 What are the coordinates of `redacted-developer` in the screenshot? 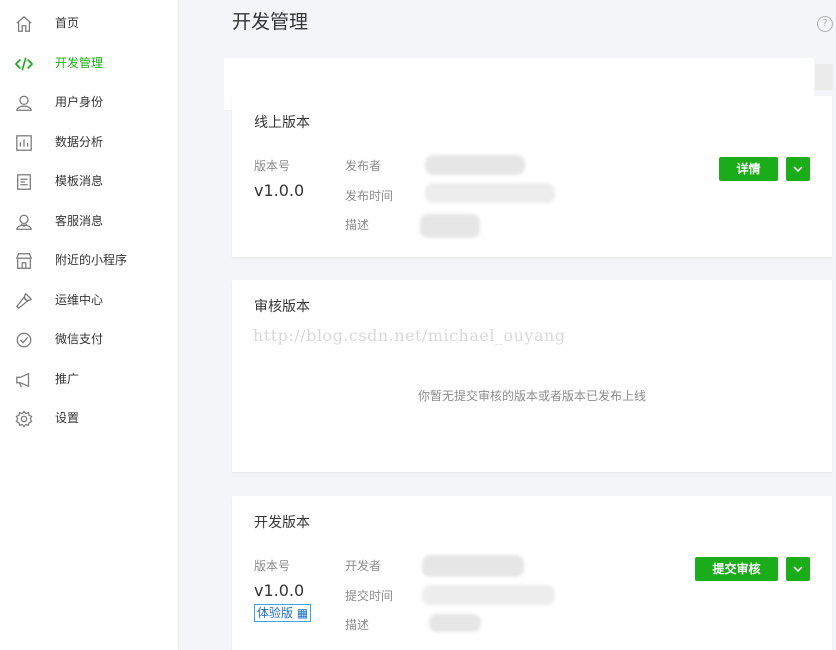 It's located at (473, 566).